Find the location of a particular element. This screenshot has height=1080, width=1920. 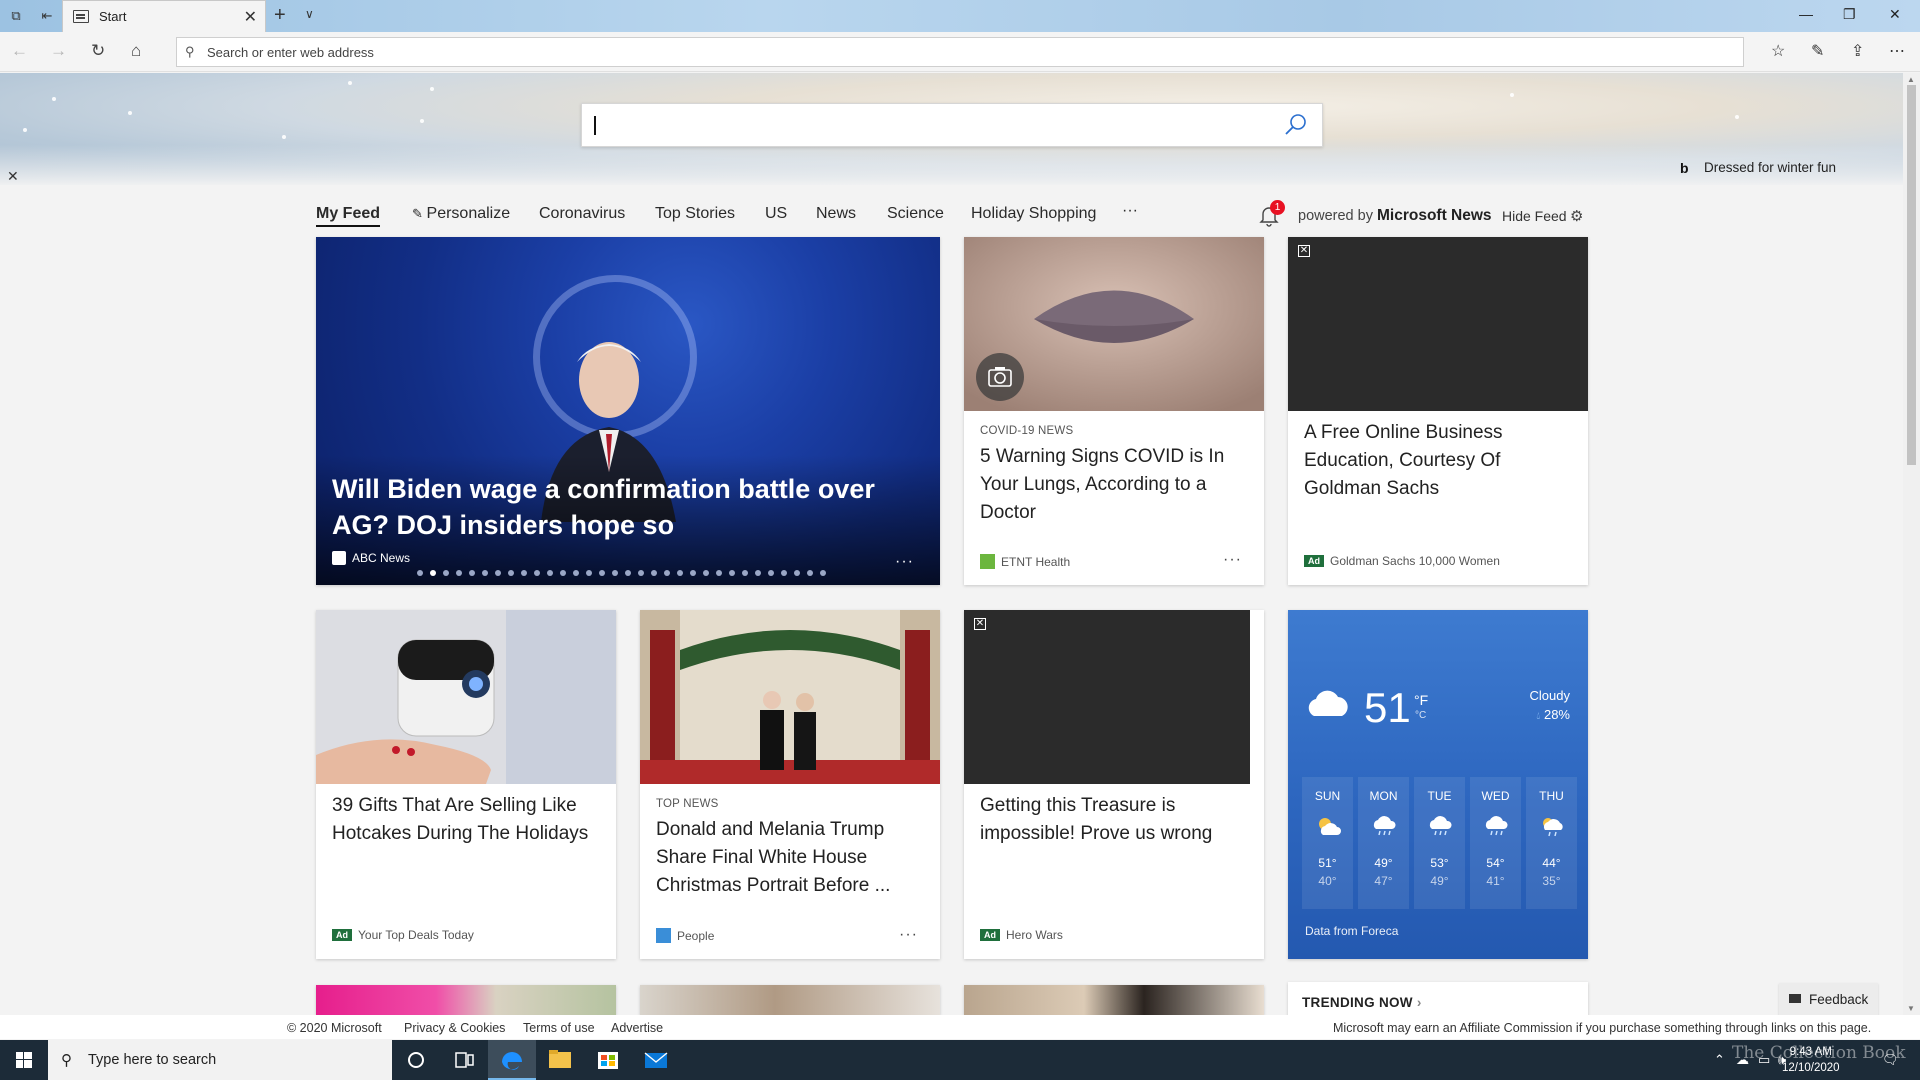

trending-now-label: TRENDING NOW › is located at coordinates (1362, 1002).